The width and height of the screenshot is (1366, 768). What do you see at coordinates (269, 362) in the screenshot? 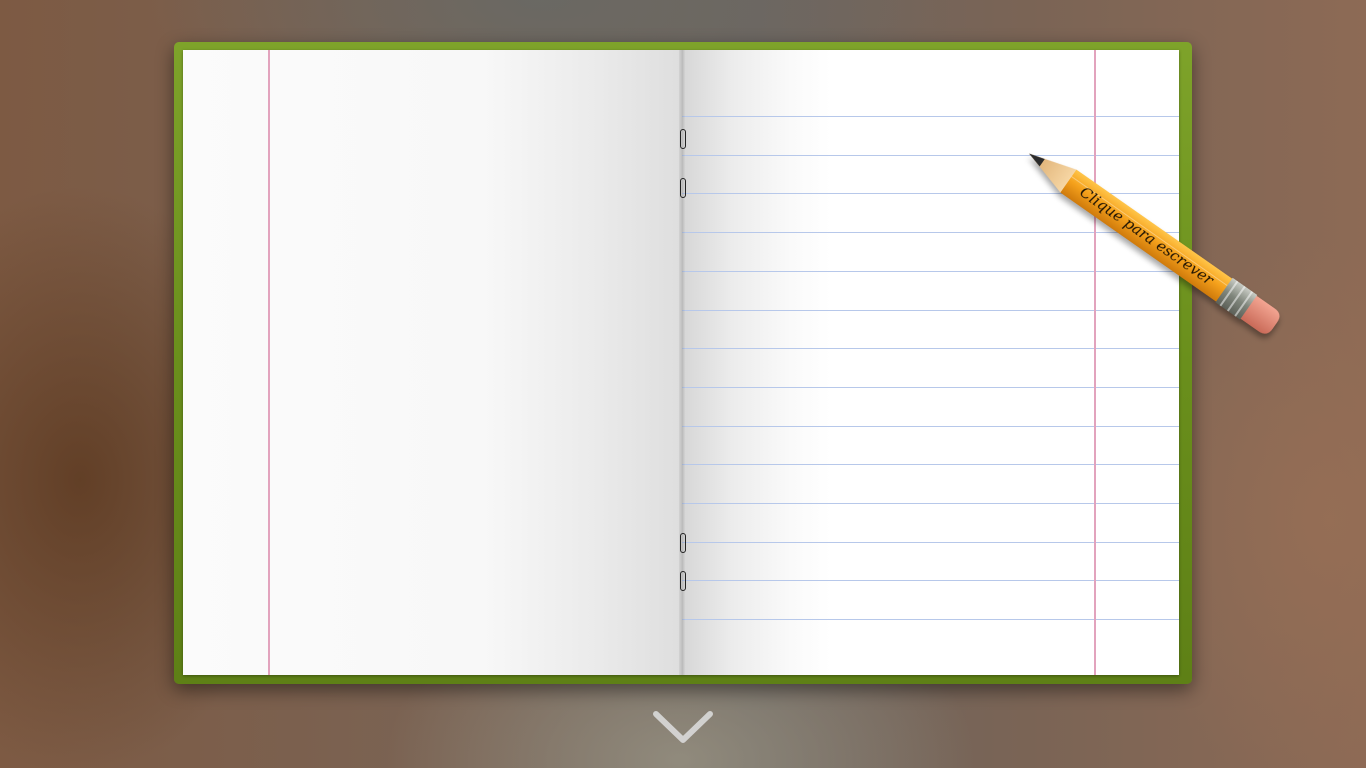
I see `left-margin-line` at bounding box center [269, 362].